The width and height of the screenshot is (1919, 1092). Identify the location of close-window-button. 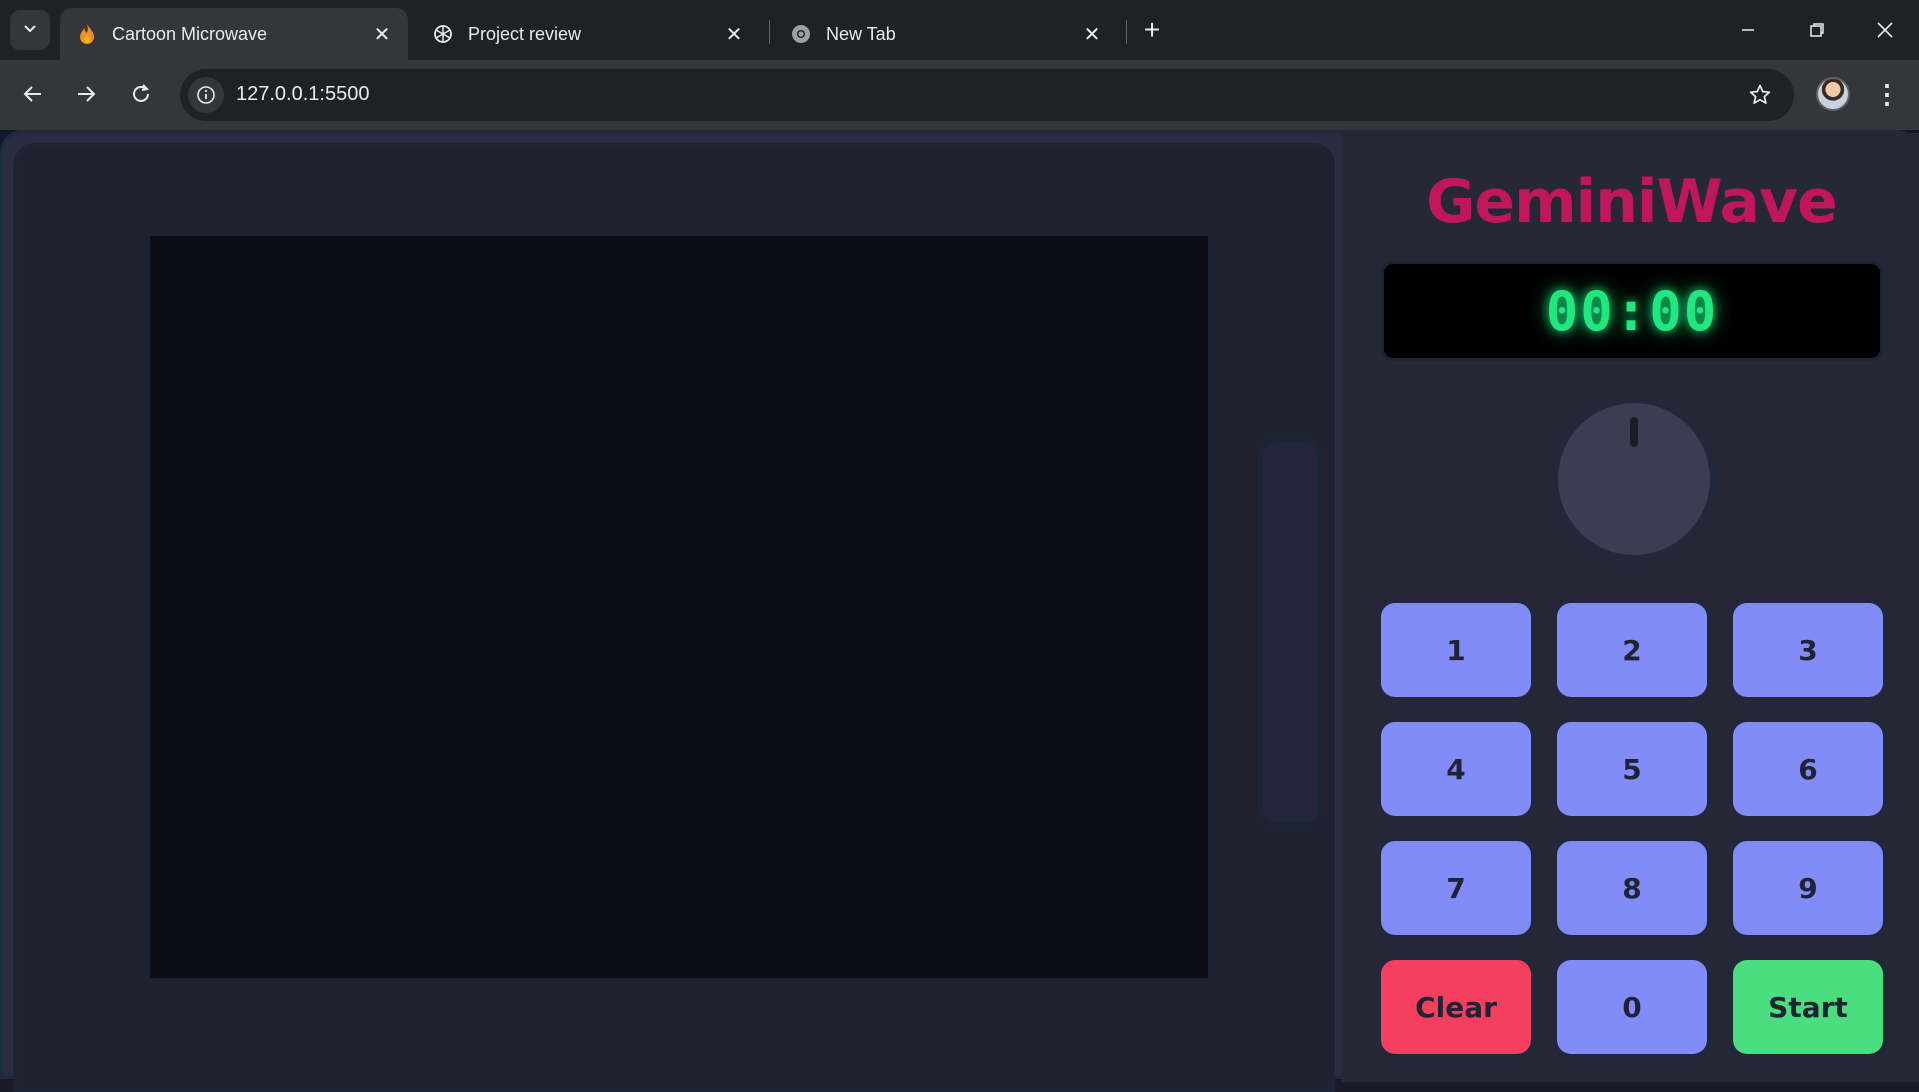
(1885, 30).